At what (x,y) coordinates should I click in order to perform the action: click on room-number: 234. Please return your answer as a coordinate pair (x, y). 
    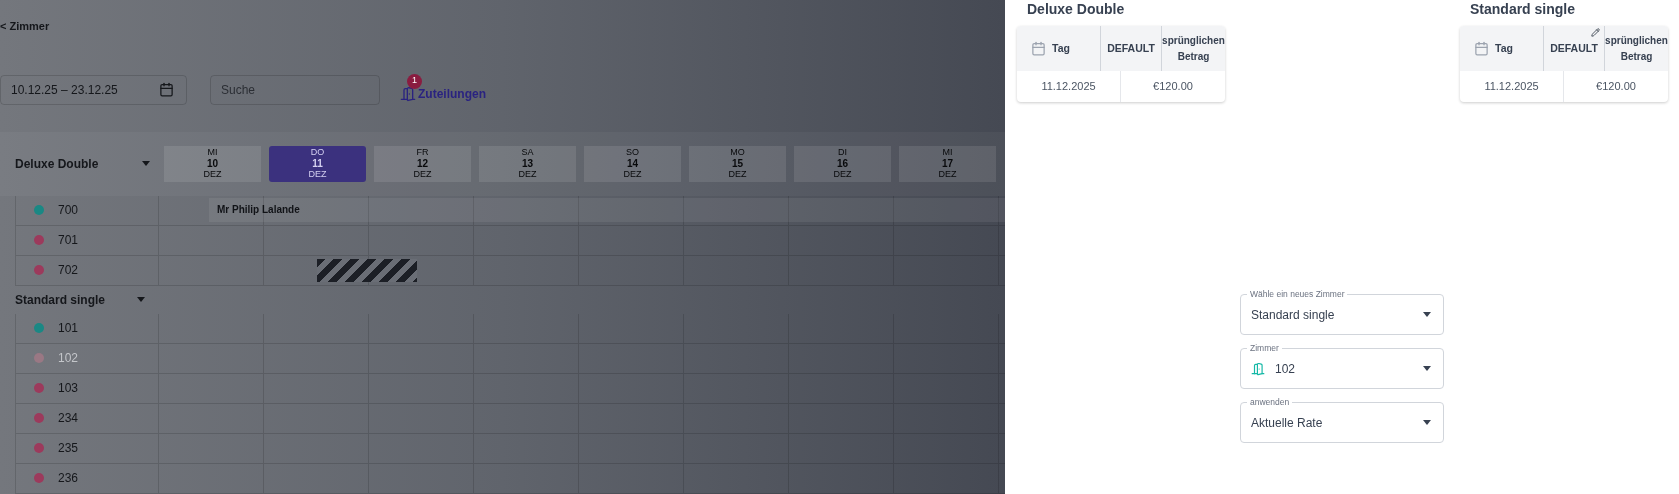
    Looking at the image, I should click on (68, 418).